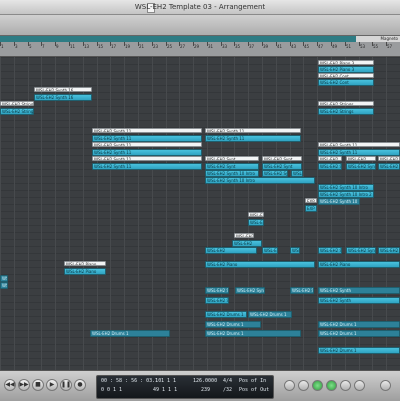 This screenshot has width=400, height=401. Describe the element at coordinates (317, 385) in the screenshot. I see `cycle-mode-icon` at that location.